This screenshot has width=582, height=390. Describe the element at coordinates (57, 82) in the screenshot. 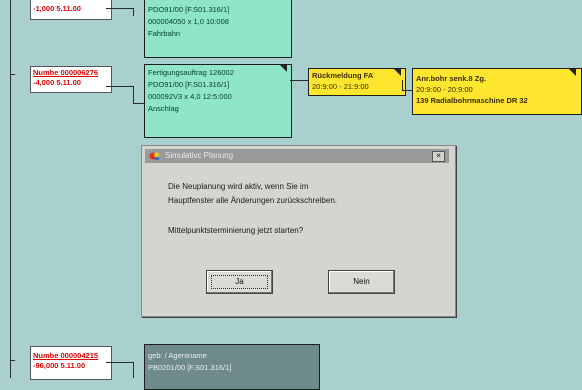

I see `order-quantity: -4,000 5.11.00` at that location.